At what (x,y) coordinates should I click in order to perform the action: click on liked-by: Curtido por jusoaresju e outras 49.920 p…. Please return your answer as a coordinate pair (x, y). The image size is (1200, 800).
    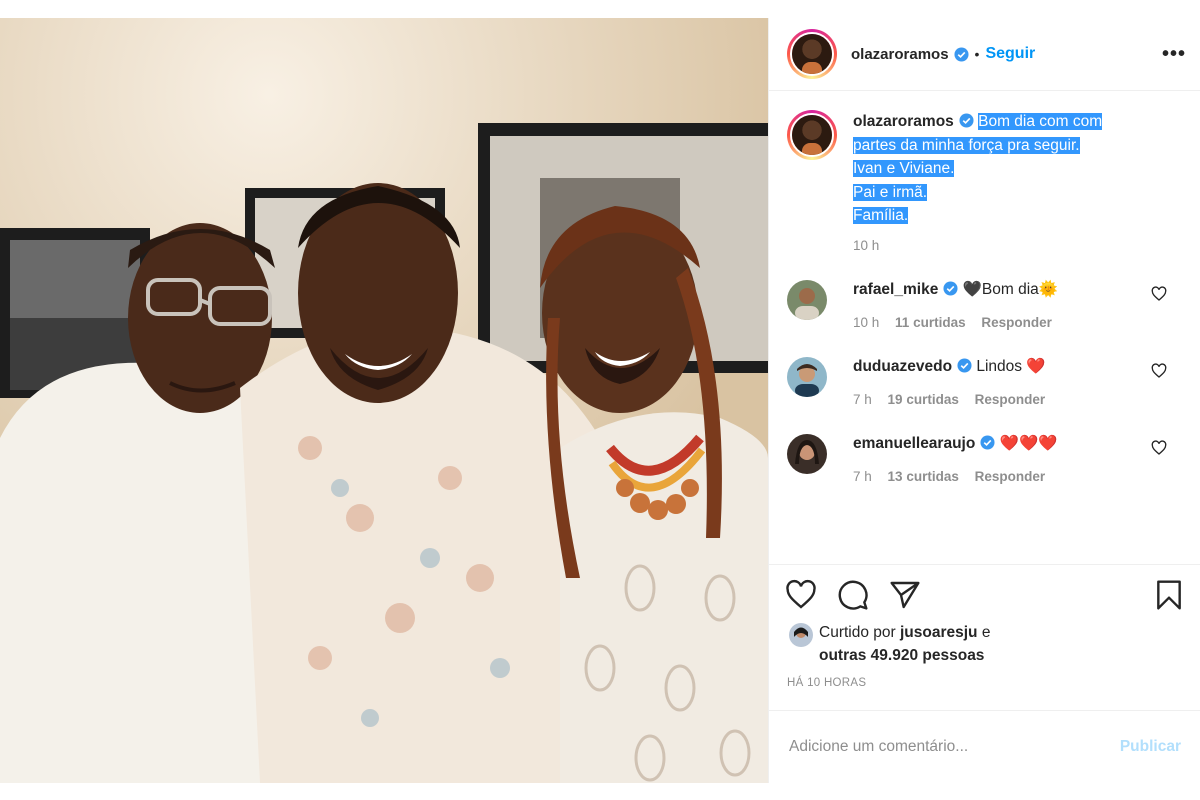
    Looking at the image, I should click on (985, 644).